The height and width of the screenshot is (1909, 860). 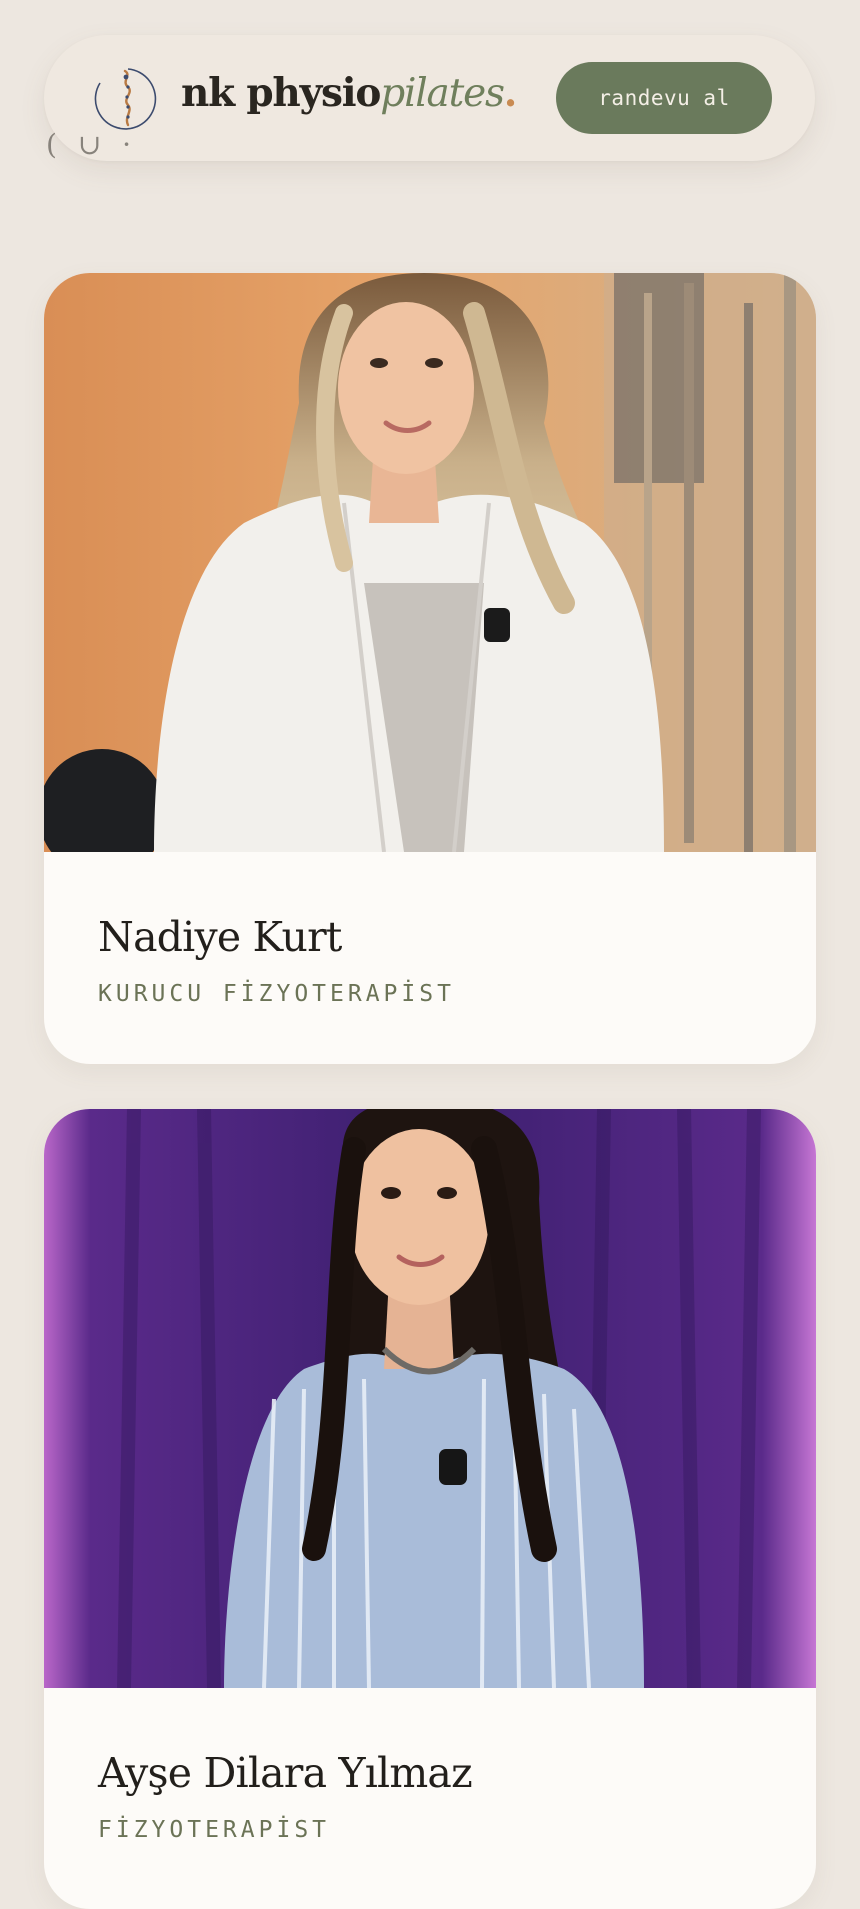 I want to click on decorative-cursive-glyph: ( ∪ ·, so click(x=92, y=144).